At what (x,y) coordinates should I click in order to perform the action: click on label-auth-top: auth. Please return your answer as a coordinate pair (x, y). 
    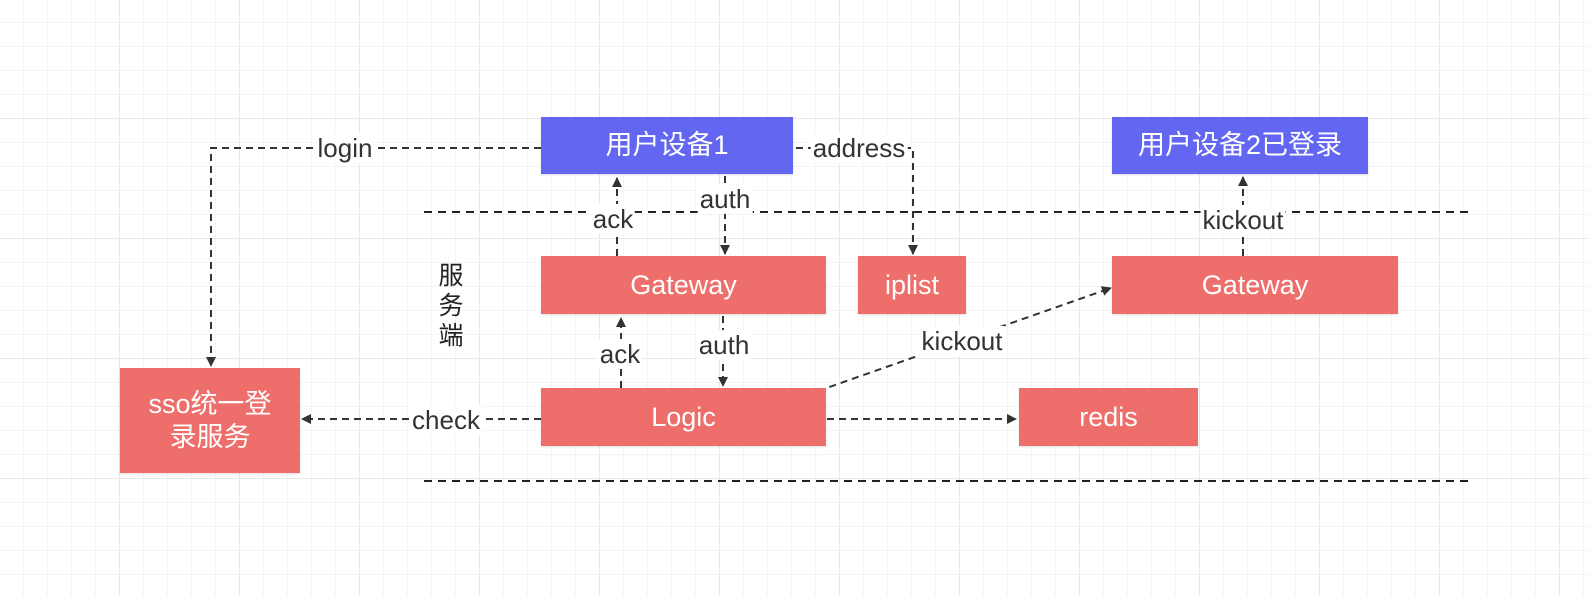
    Looking at the image, I should click on (725, 199).